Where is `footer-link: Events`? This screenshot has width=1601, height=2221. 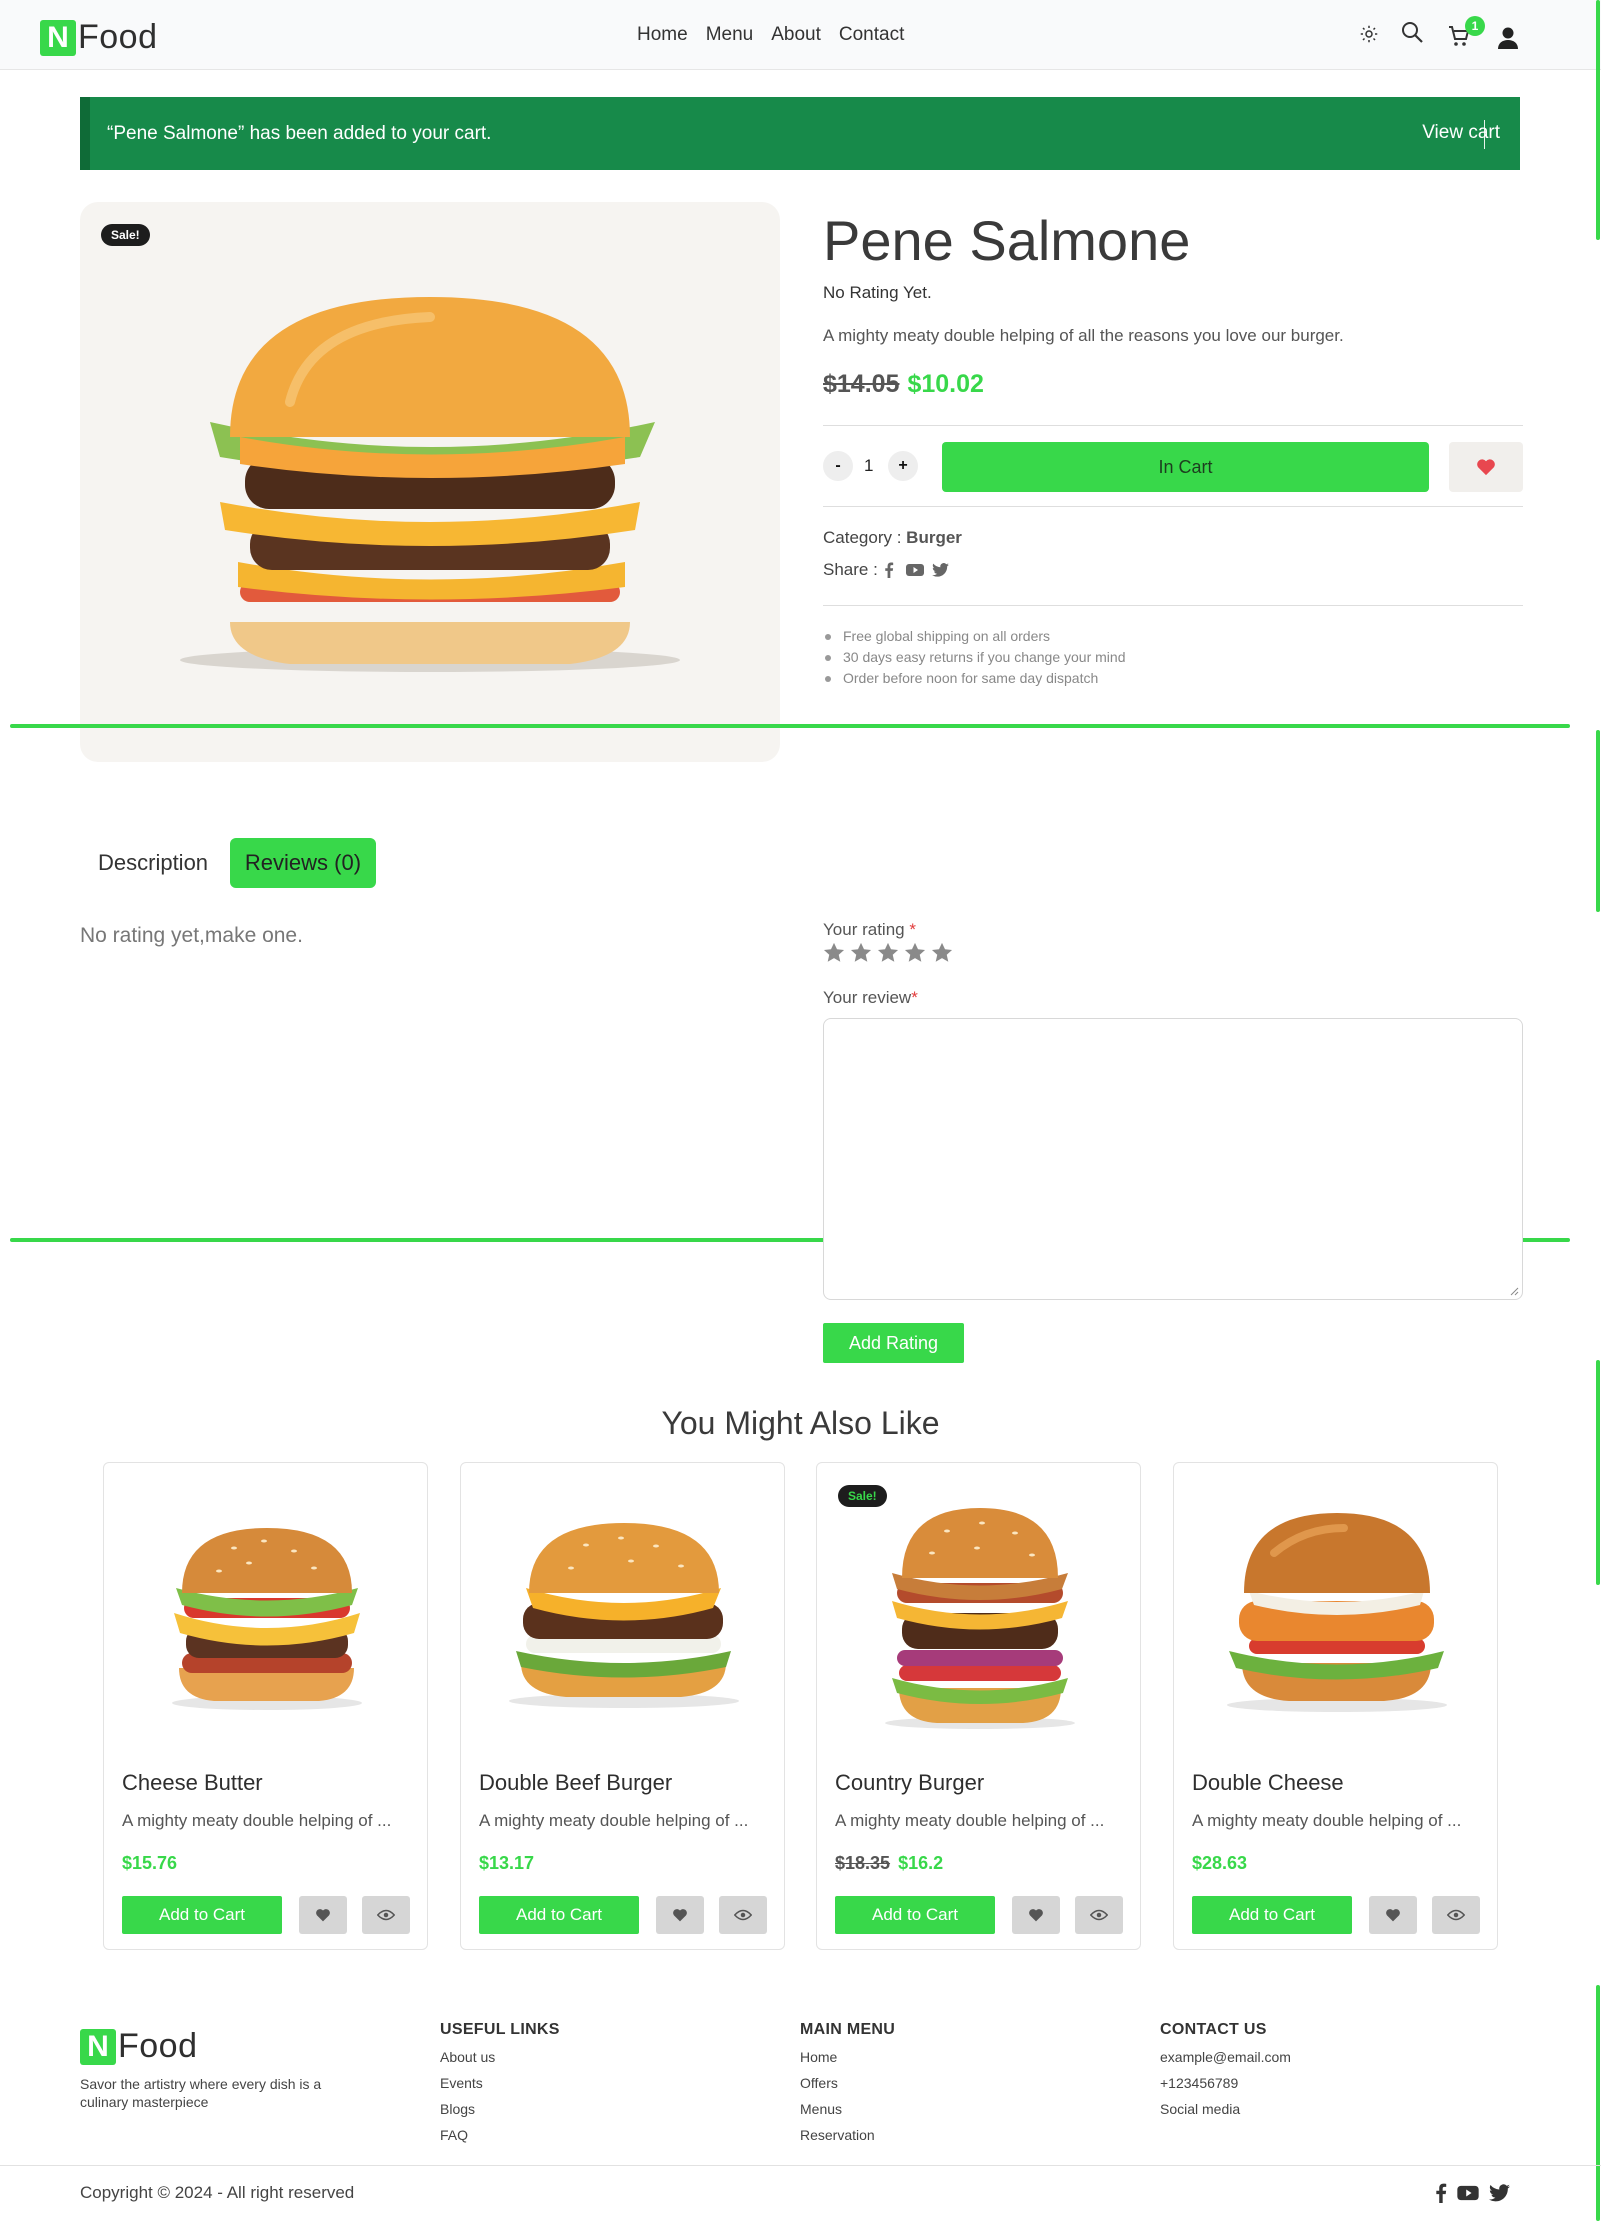
footer-link: Events is located at coordinates (500, 2088).